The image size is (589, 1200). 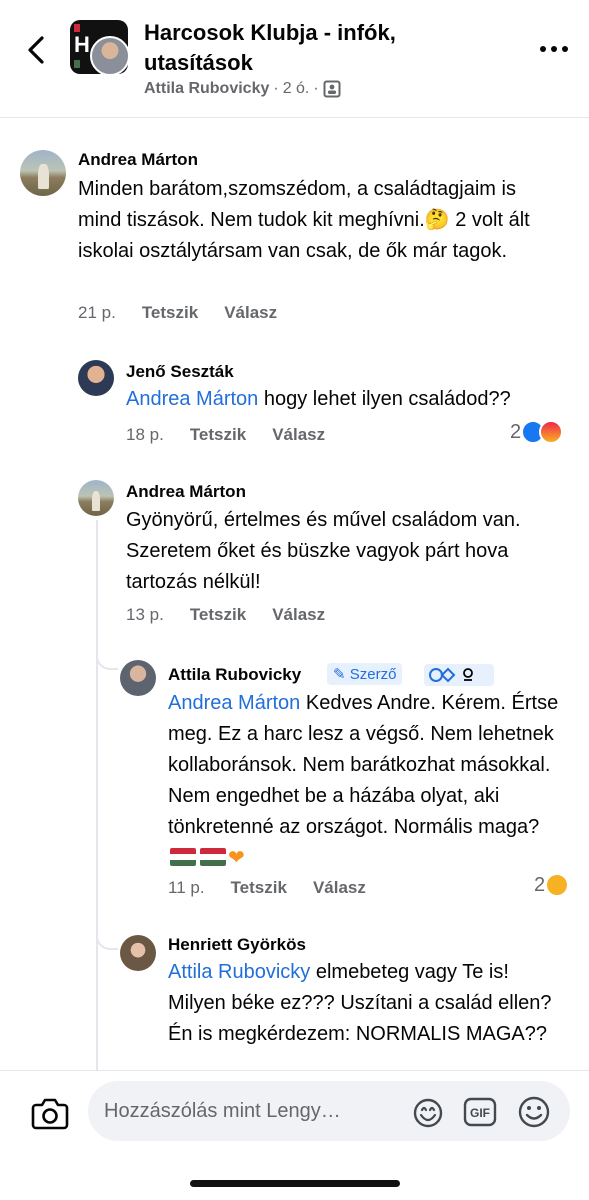 What do you see at coordinates (252, 1111) in the screenshot?
I see `comment-input` at bounding box center [252, 1111].